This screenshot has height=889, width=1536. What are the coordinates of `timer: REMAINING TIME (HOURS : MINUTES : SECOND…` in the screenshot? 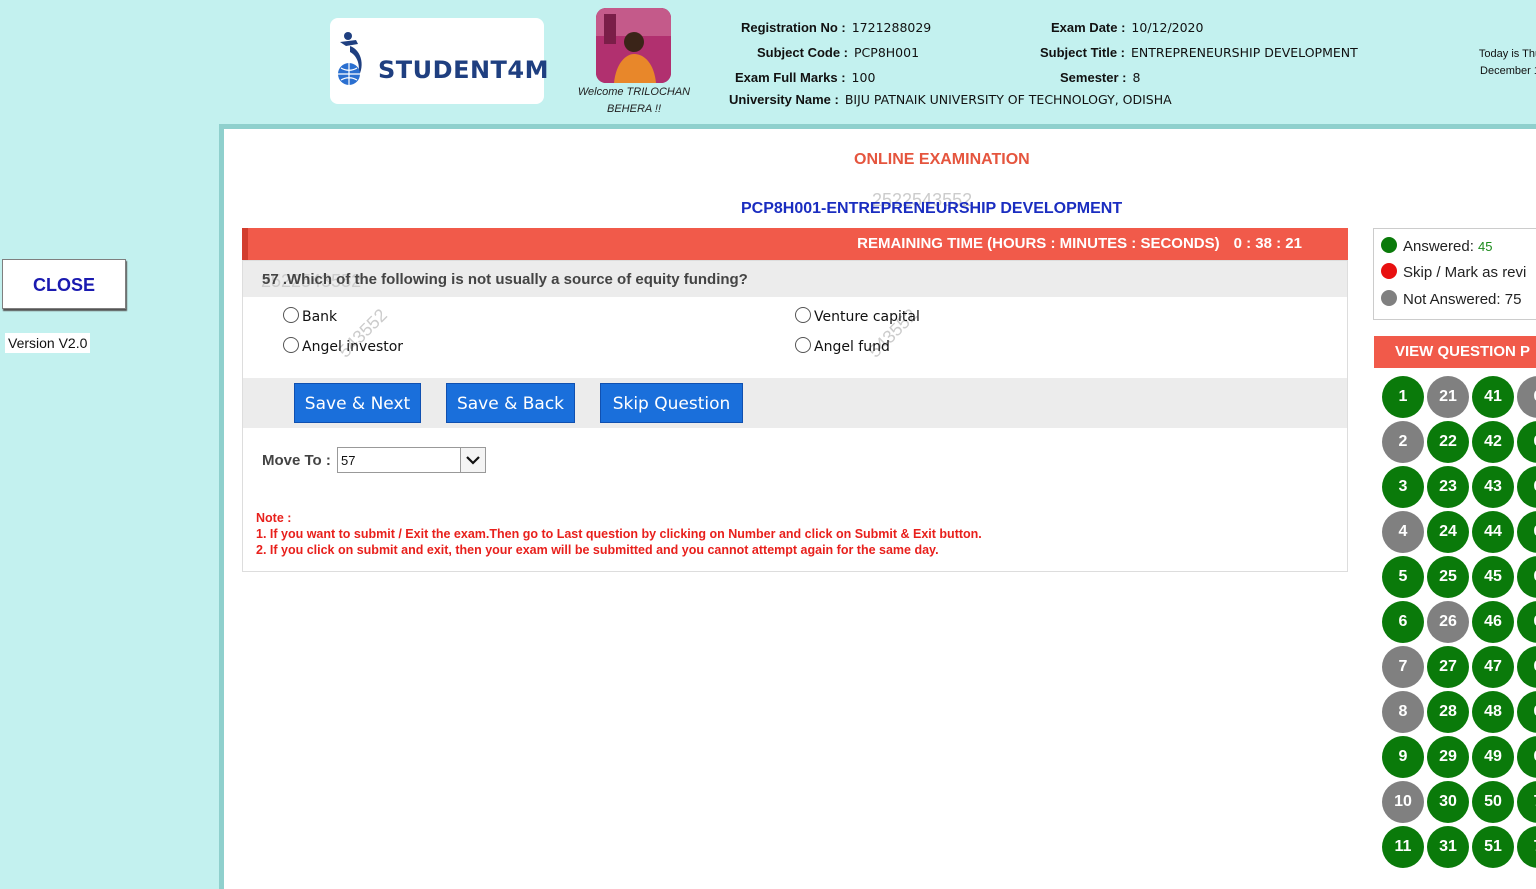 It's located at (1079, 243).